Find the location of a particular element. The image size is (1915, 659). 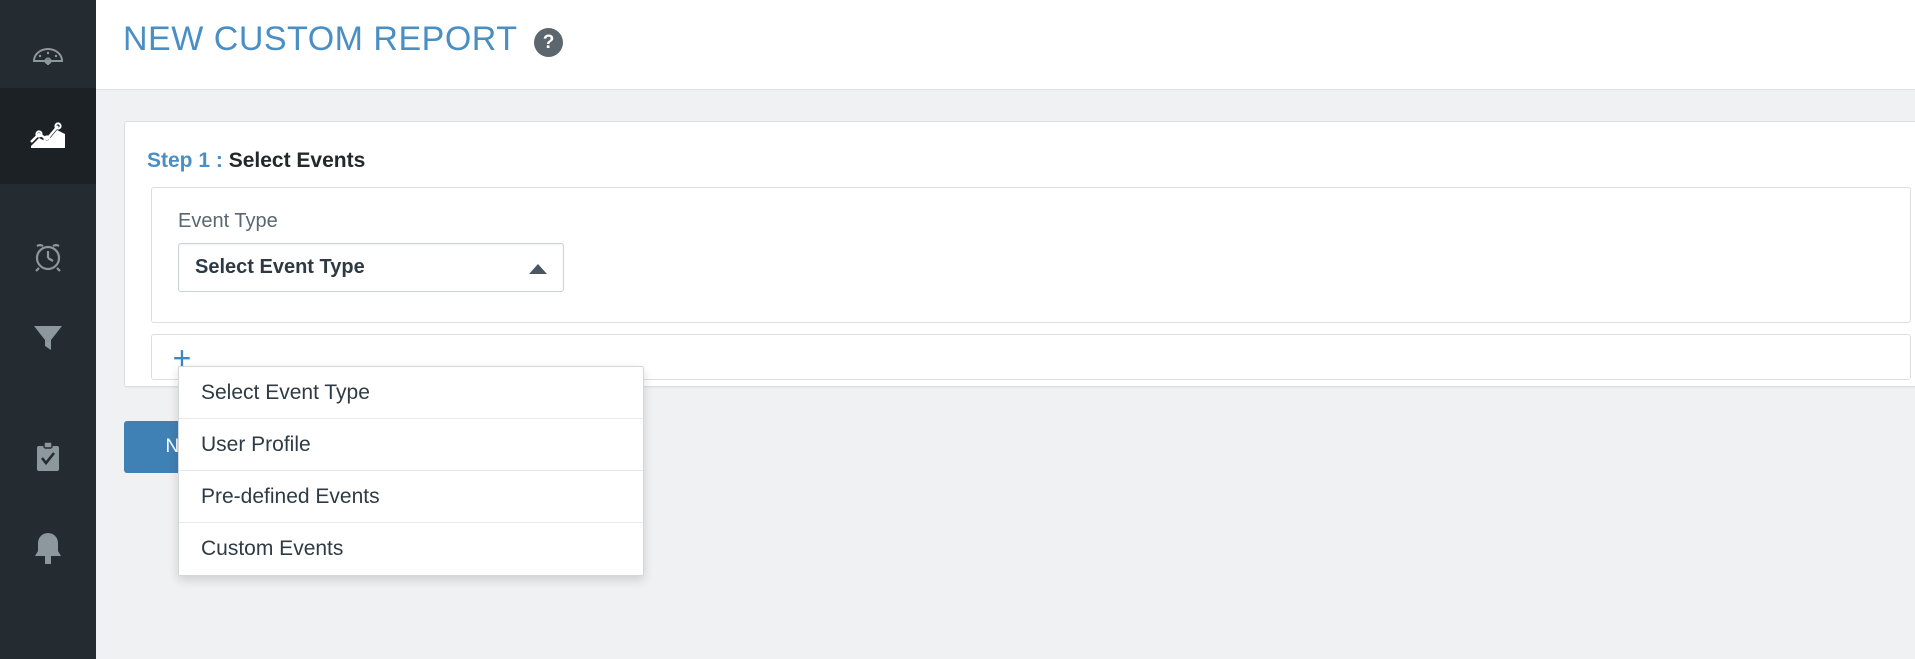

event-type-select: Select Event Type is located at coordinates (371, 267).